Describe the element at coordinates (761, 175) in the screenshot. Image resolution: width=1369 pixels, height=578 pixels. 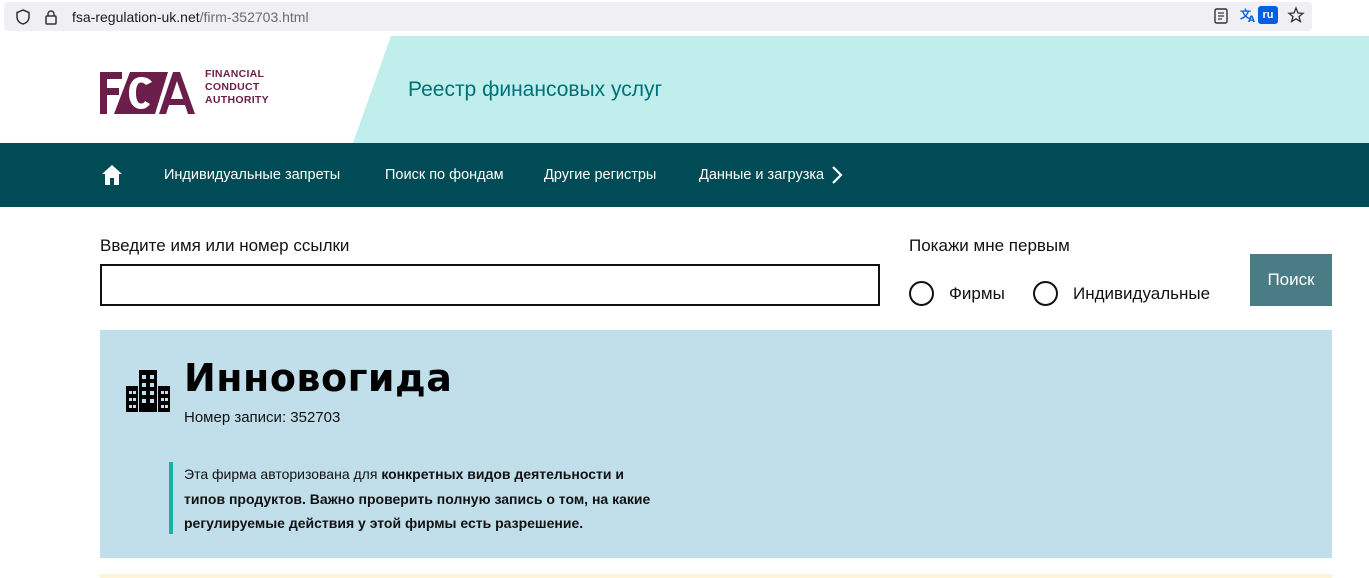
I see `nav-item-data-download: Данные и загрузка` at that location.